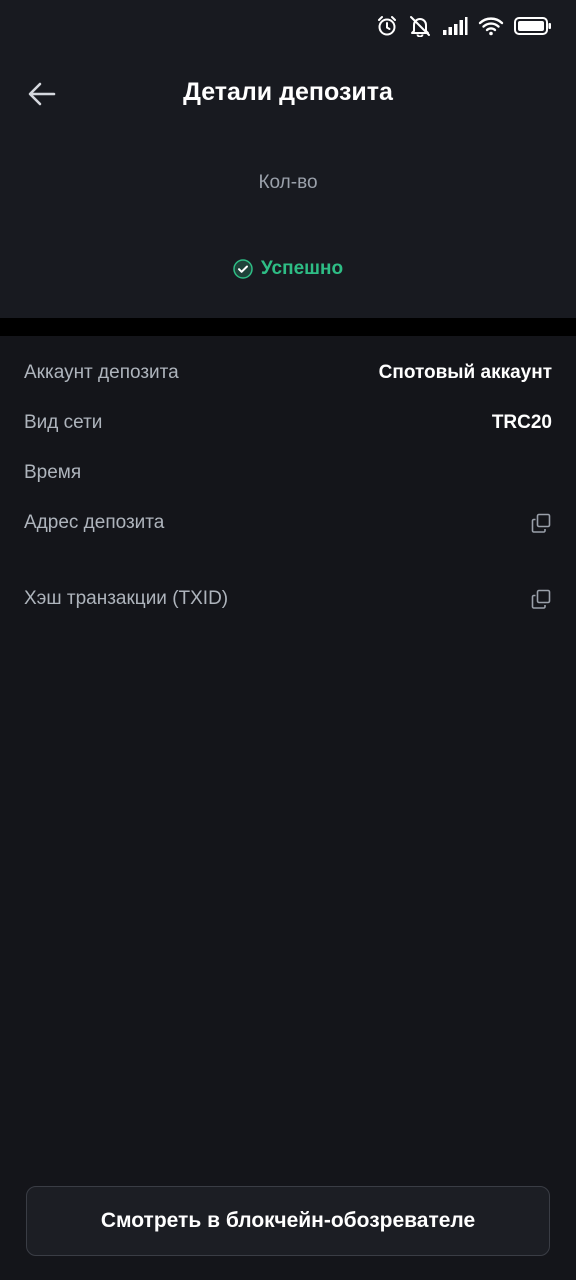 The image size is (576, 1280). Describe the element at coordinates (288, 92) in the screenshot. I see `page-title: Детали депозита` at that location.